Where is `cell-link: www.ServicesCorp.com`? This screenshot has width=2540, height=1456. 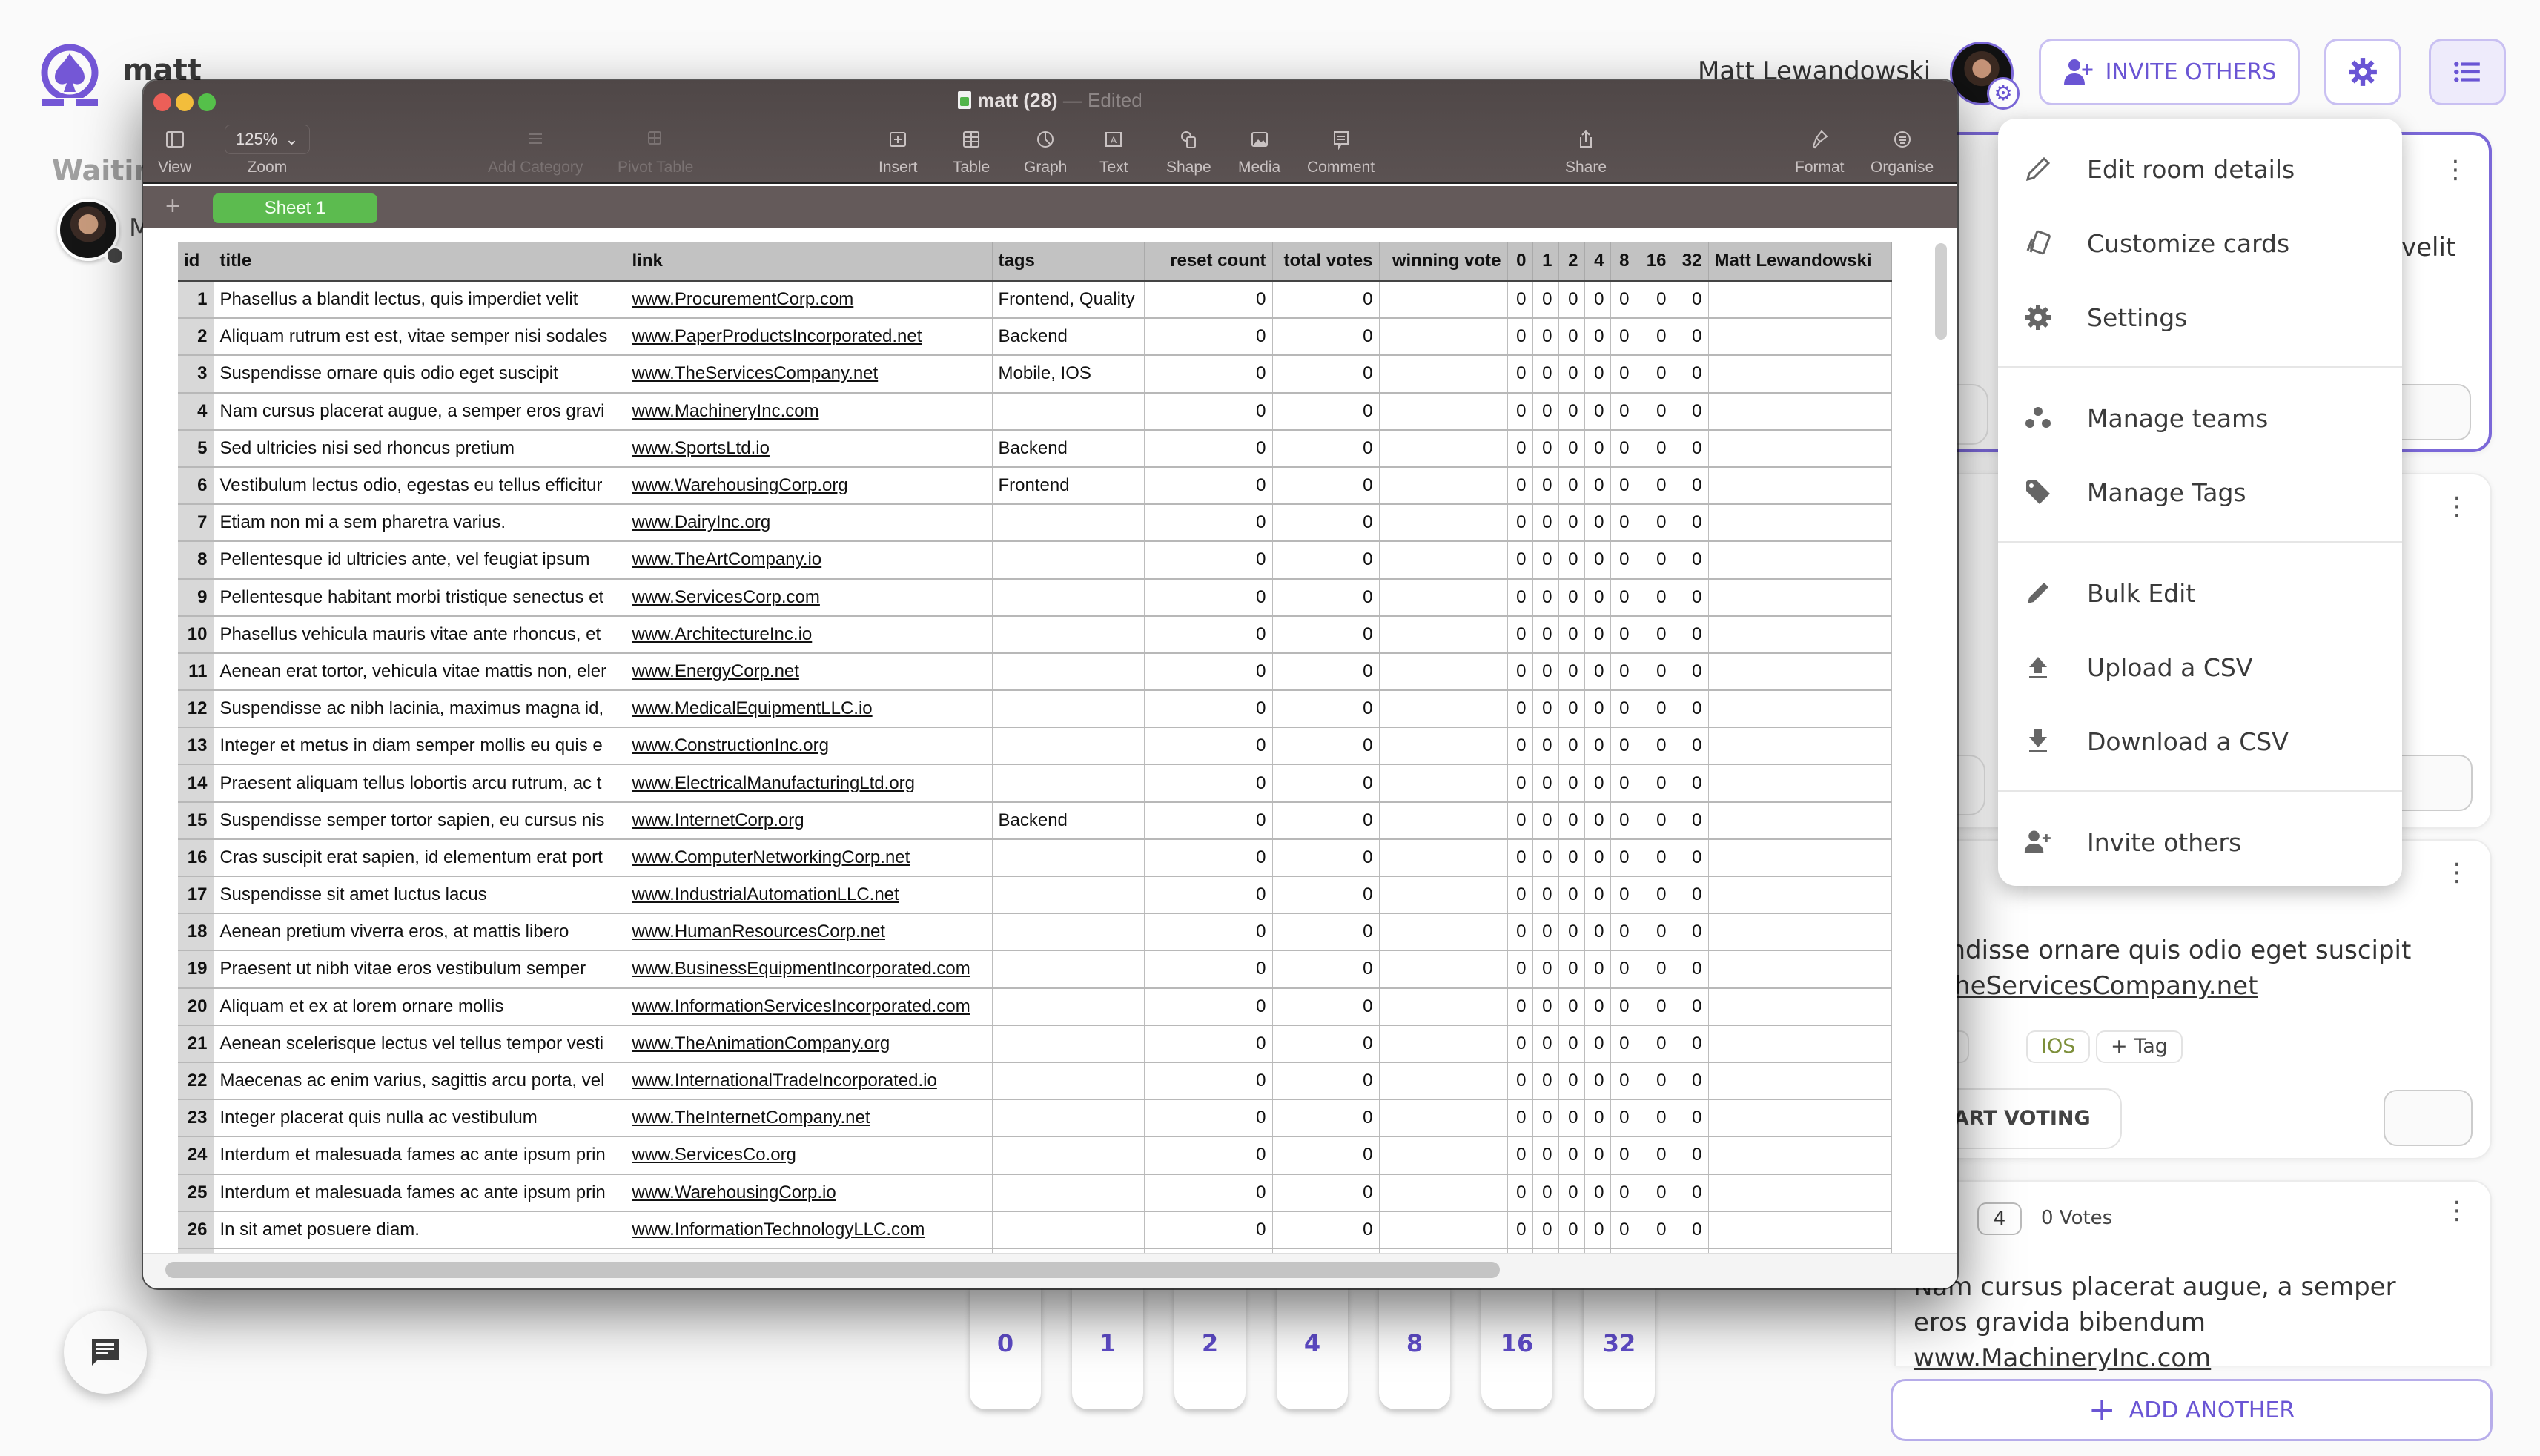 cell-link: www.ServicesCorp.com is located at coordinates (809, 597).